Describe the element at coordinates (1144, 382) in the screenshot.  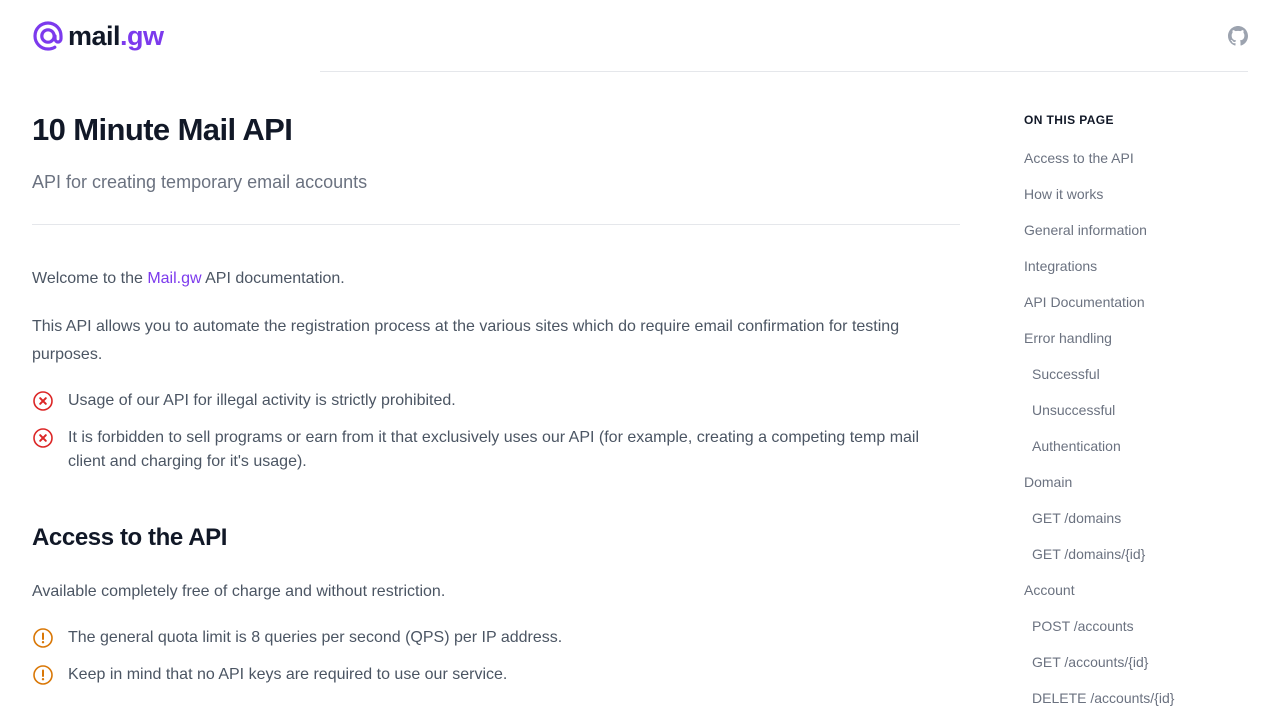
I see `toc-link-successful: Successful` at that location.